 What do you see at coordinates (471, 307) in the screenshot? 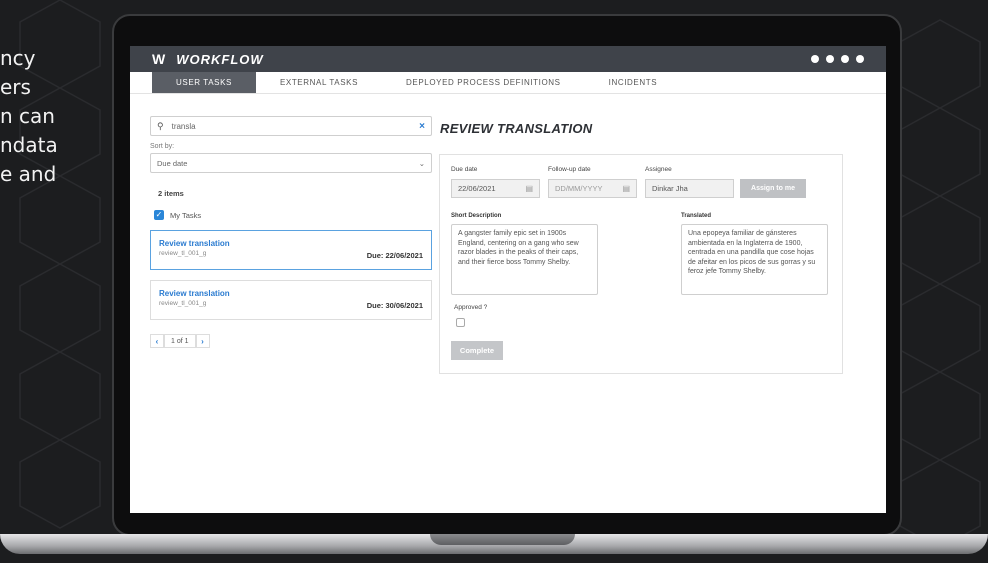
I see `approved-label: Approved ?` at bounding box center [471, 307].